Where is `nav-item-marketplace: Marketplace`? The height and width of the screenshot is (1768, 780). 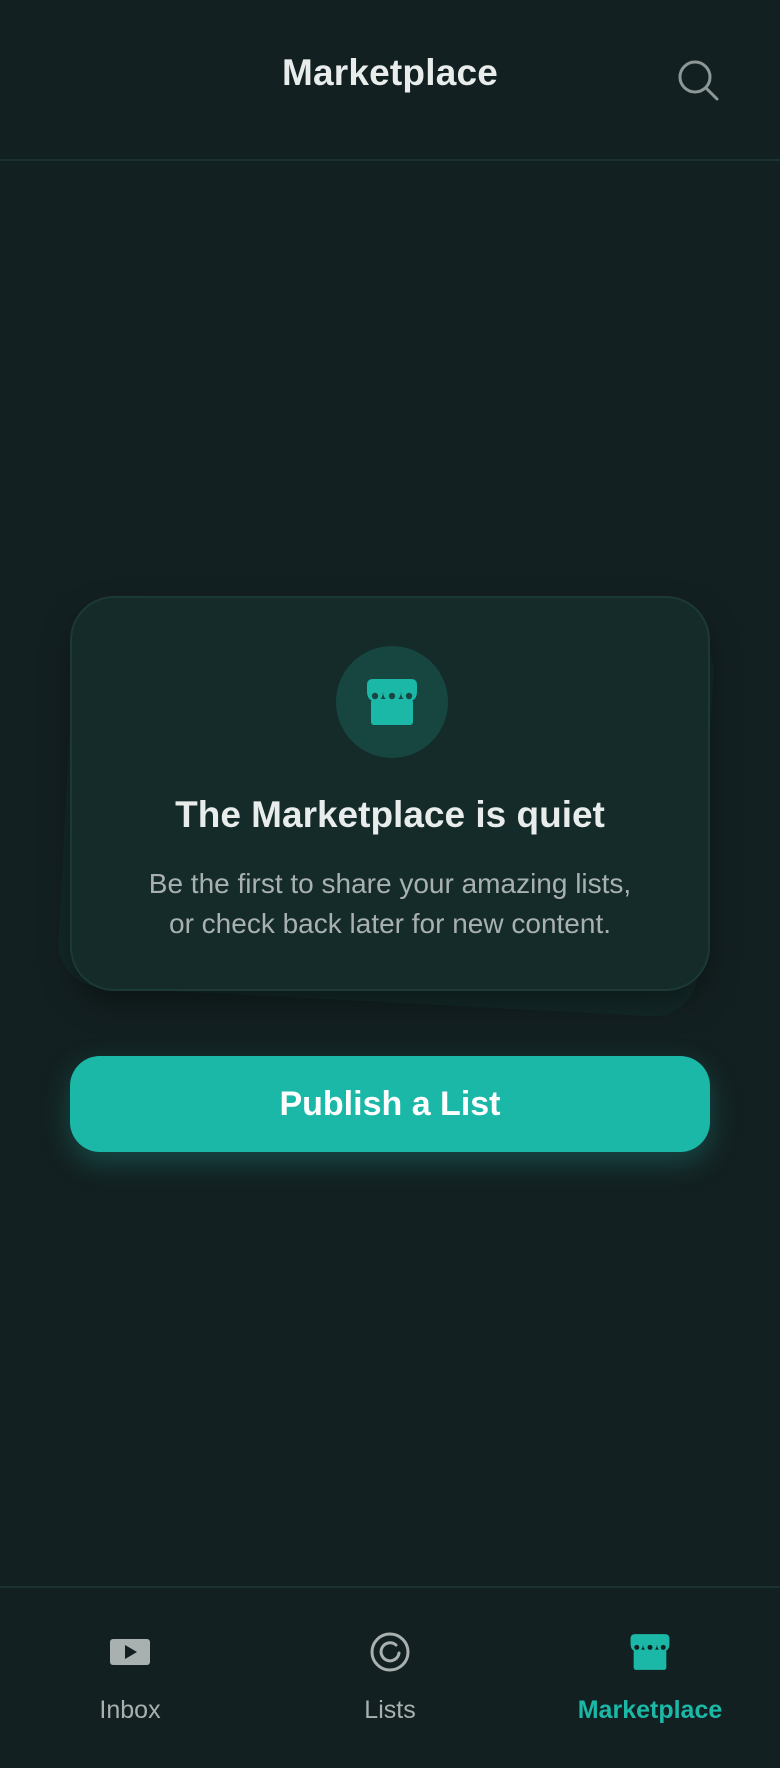 nav-item-marketplace: Marketplace is located at coordinates (650, 1678).